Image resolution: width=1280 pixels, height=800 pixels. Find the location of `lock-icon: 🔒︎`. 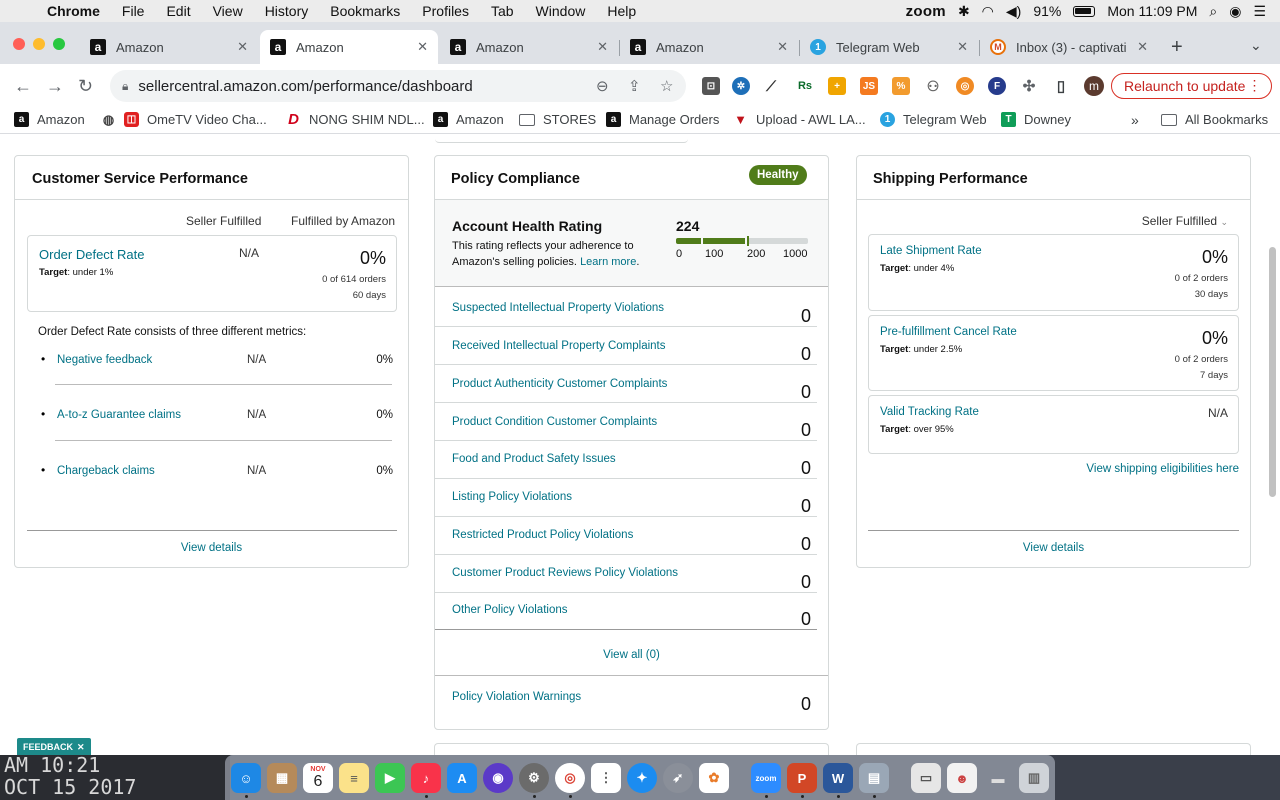

lock-icon: 🔒︎ is located at coordinates (125, 86).